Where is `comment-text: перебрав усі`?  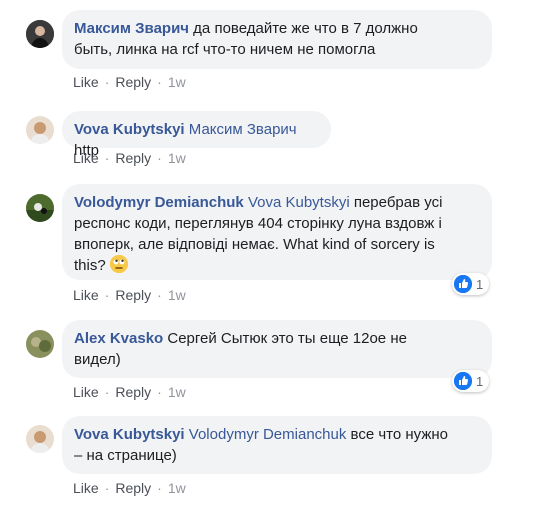 comment-text: перебрав усі is located at coordinates (396, 202).